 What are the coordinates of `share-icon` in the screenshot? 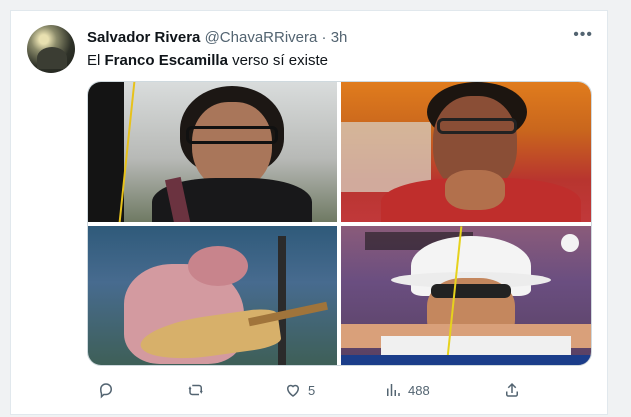 It's located at (512, 389).